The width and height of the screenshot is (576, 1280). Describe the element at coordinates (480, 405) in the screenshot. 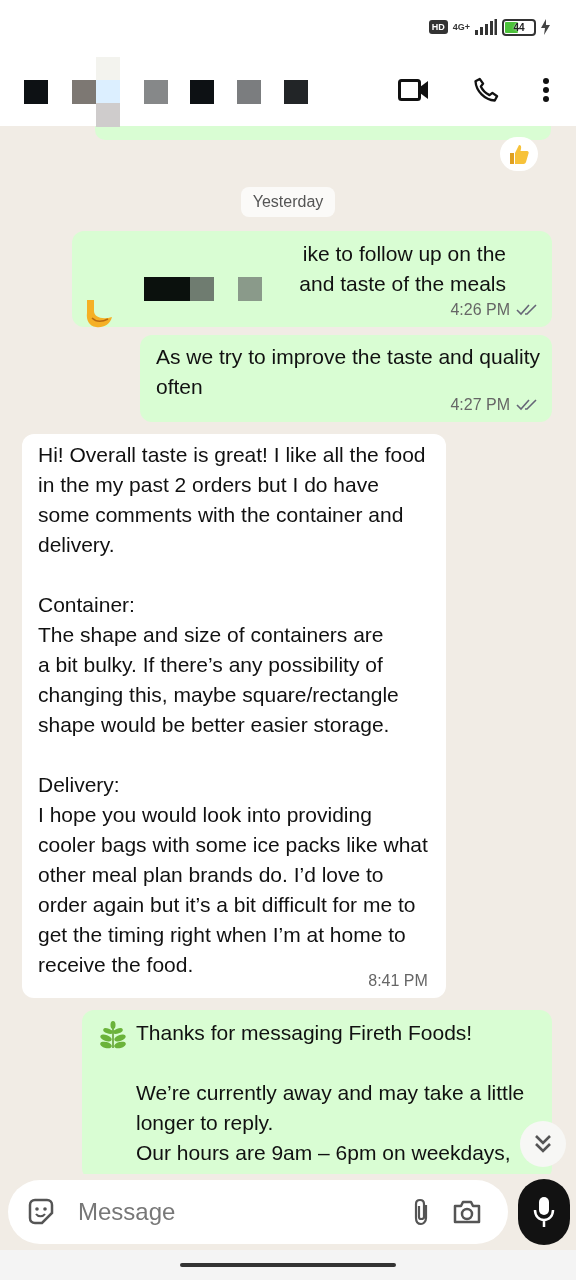

I see `message-time: 4:27 PM` at that location.